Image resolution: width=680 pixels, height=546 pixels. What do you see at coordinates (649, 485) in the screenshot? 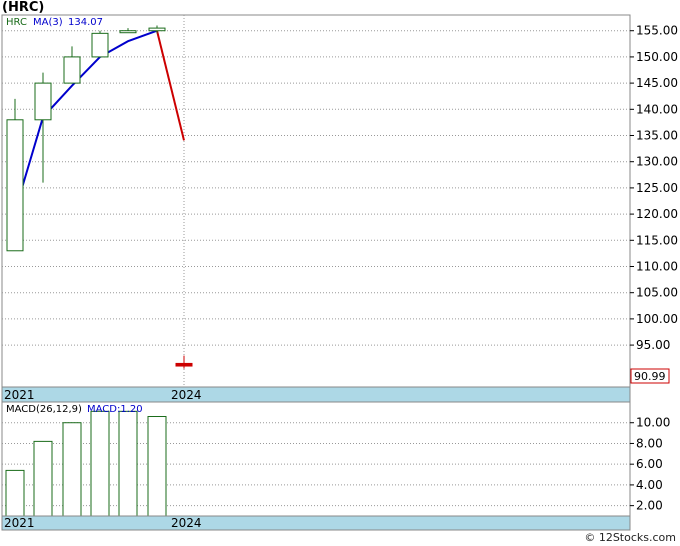
I see `macd-ytick-label: 4.00` at bounding box center [649, 485].